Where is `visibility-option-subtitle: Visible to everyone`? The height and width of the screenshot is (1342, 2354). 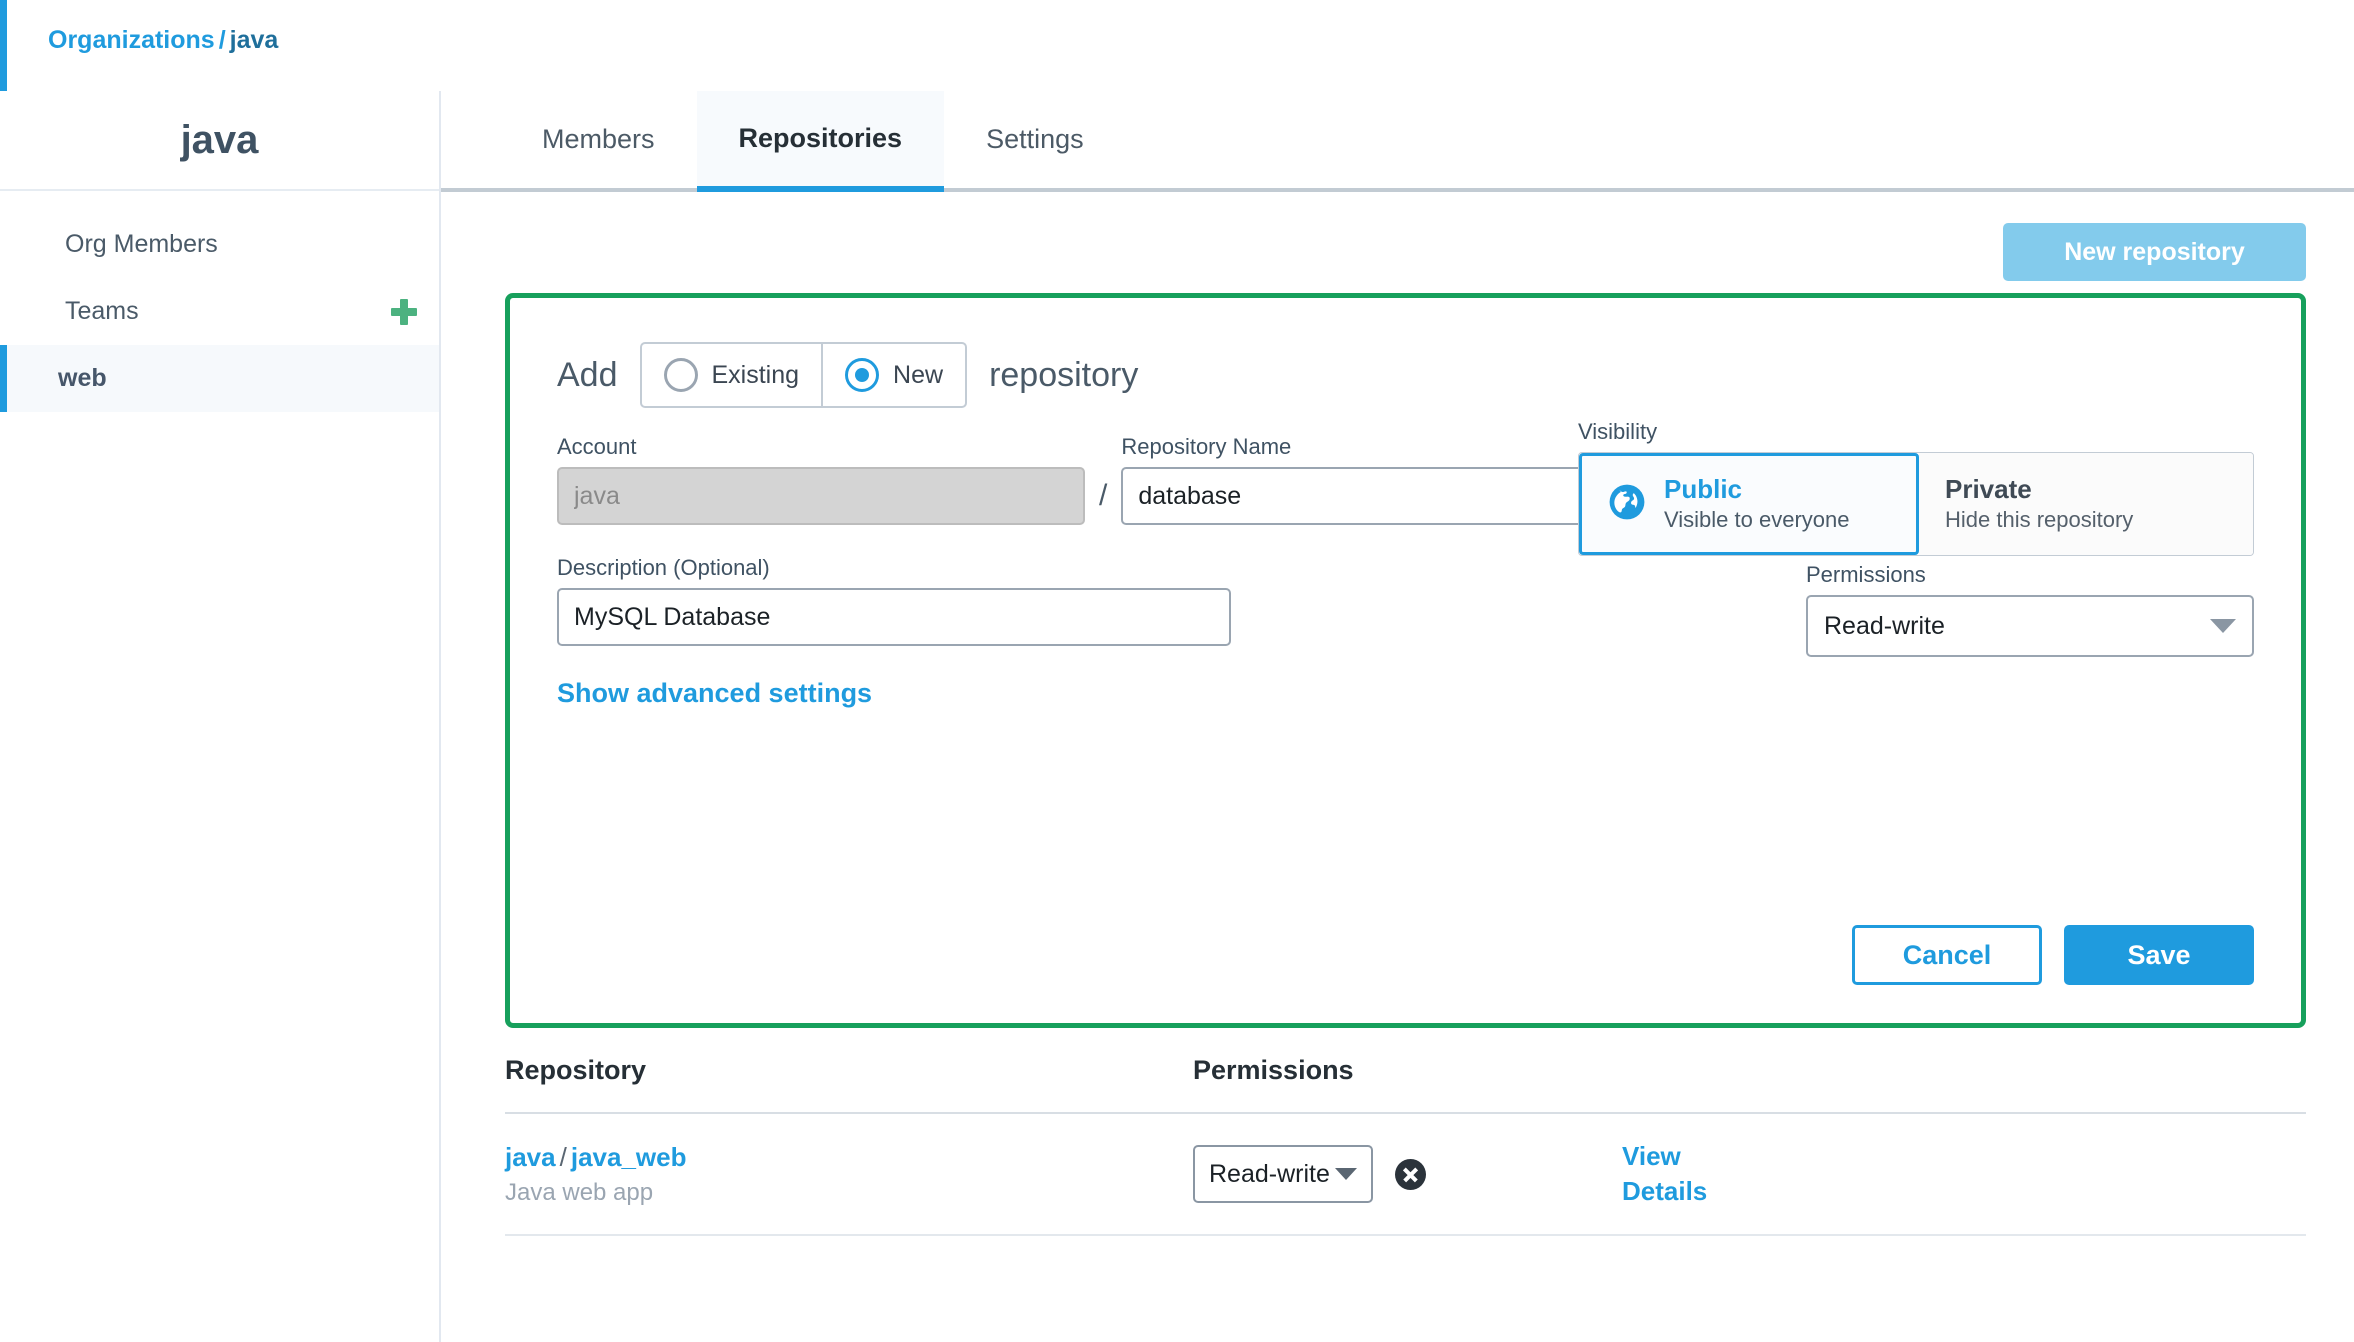
visibility-option-subtitle: Visible to everyone is located at coordinates (1757, 519).